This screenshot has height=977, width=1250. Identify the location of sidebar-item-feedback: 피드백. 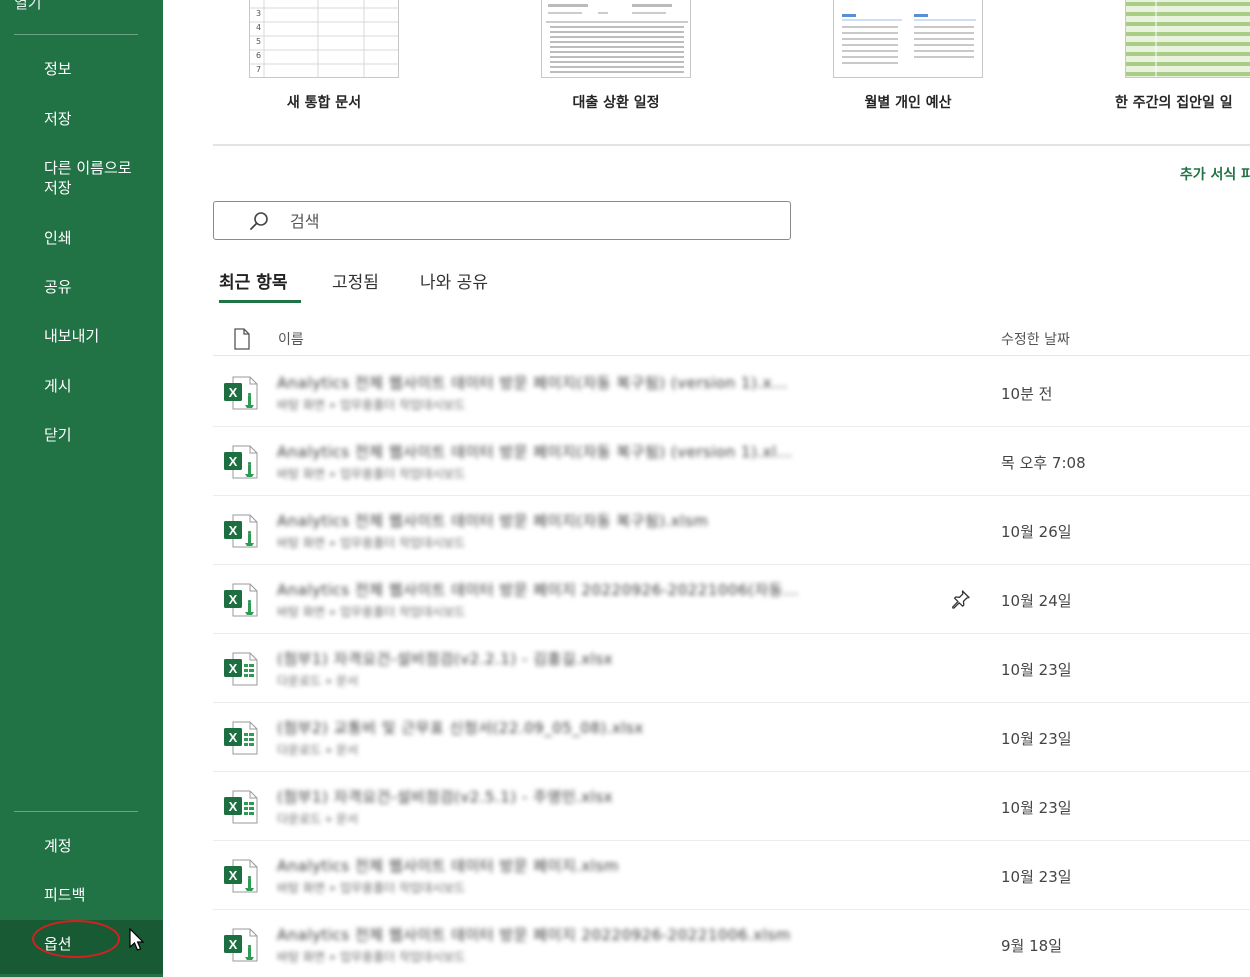
(81, 895).